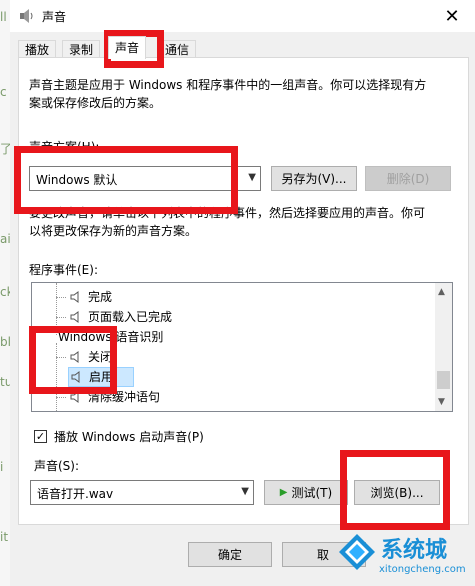  Describe the element at coordinates (441, 402) in the screenshot. I see `scroll-down-icon: ▼` at that location.